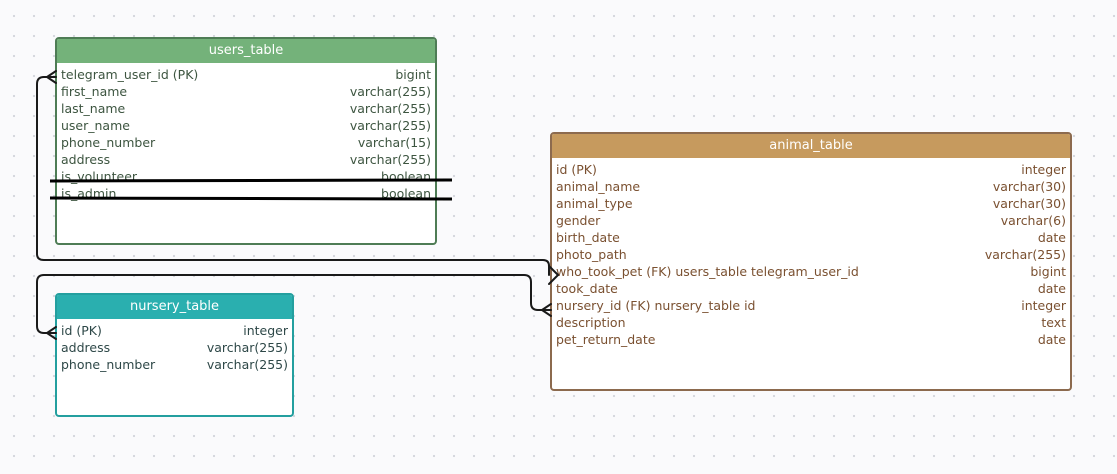 The width and height of the screenshot is (1117, 474). I want to click on column-type: varchar(15), so click(394, 142).